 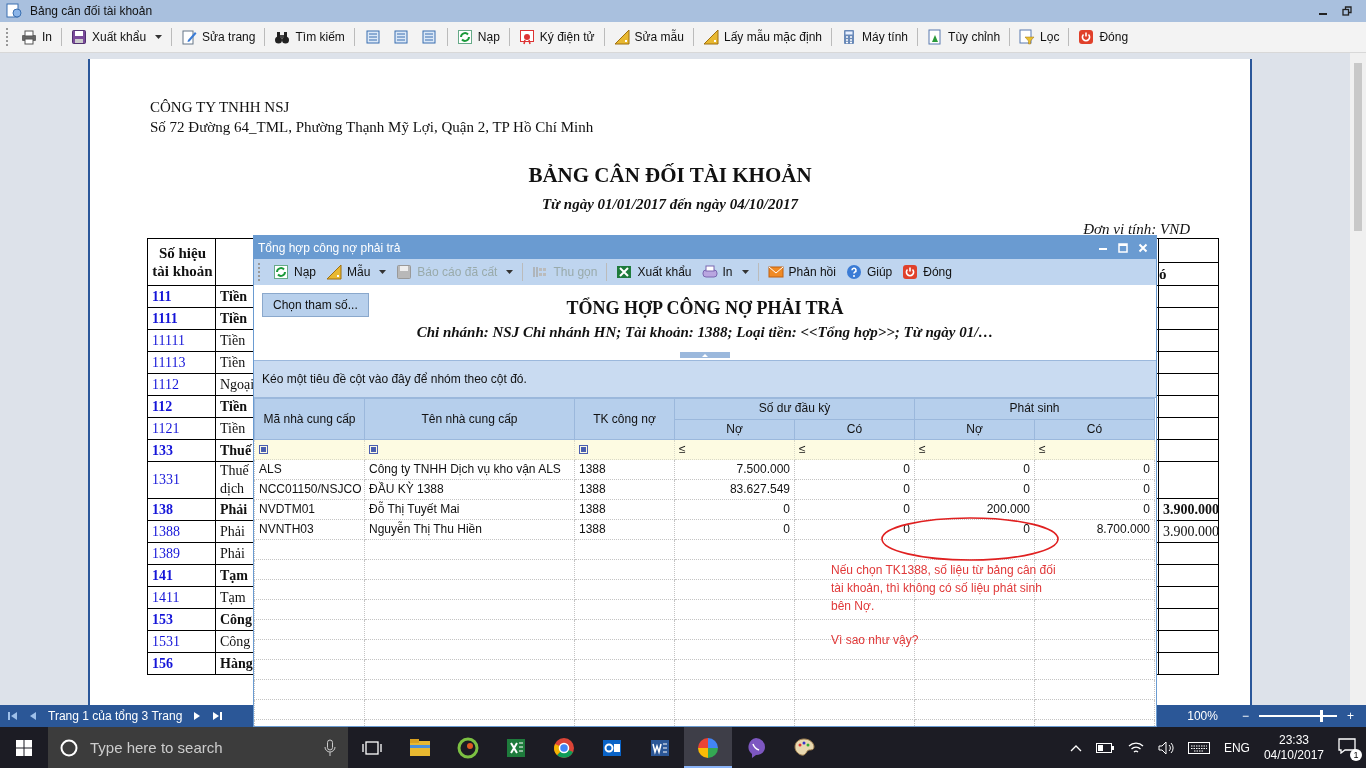 What do you see at coordinates (1039, 37) in the screenshot?
I see `toolbar-button: Lọc` at bounding box center [1039, 37].